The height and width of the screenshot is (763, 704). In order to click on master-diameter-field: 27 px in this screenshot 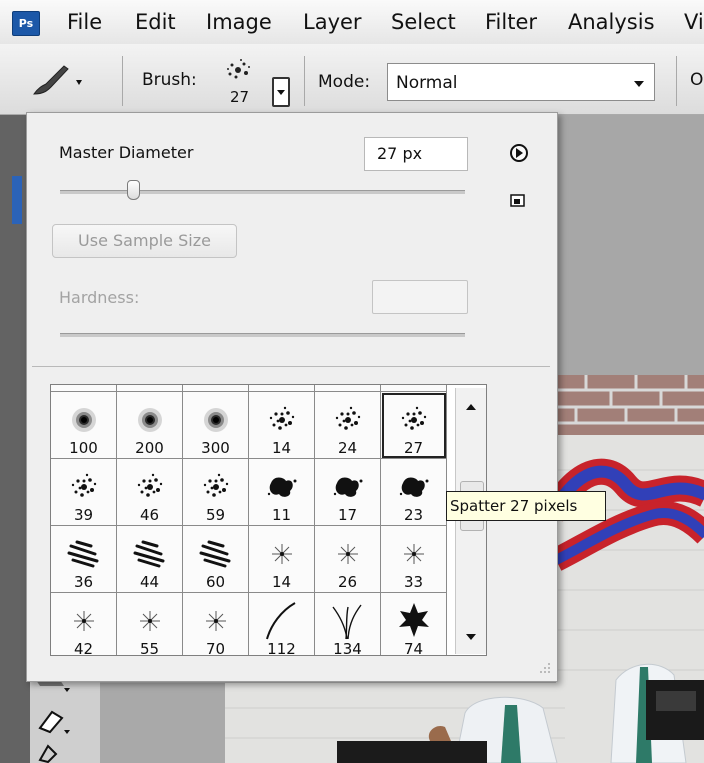, I will do `click(416, 154)`.